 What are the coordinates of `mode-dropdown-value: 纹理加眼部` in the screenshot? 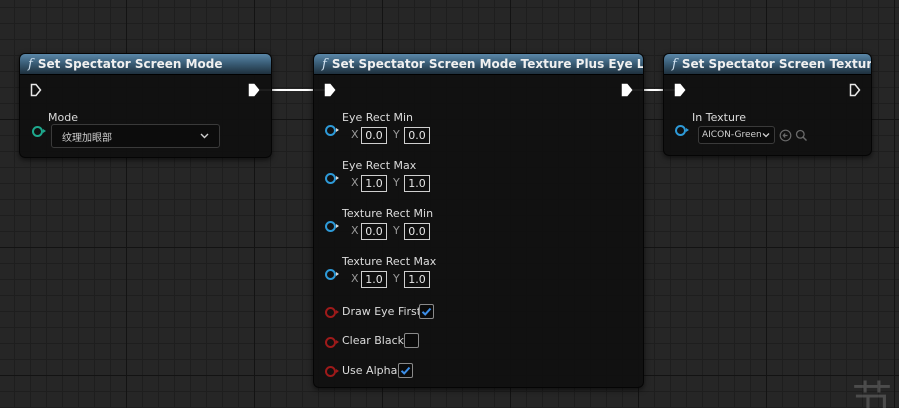 It's located at (87, 138).